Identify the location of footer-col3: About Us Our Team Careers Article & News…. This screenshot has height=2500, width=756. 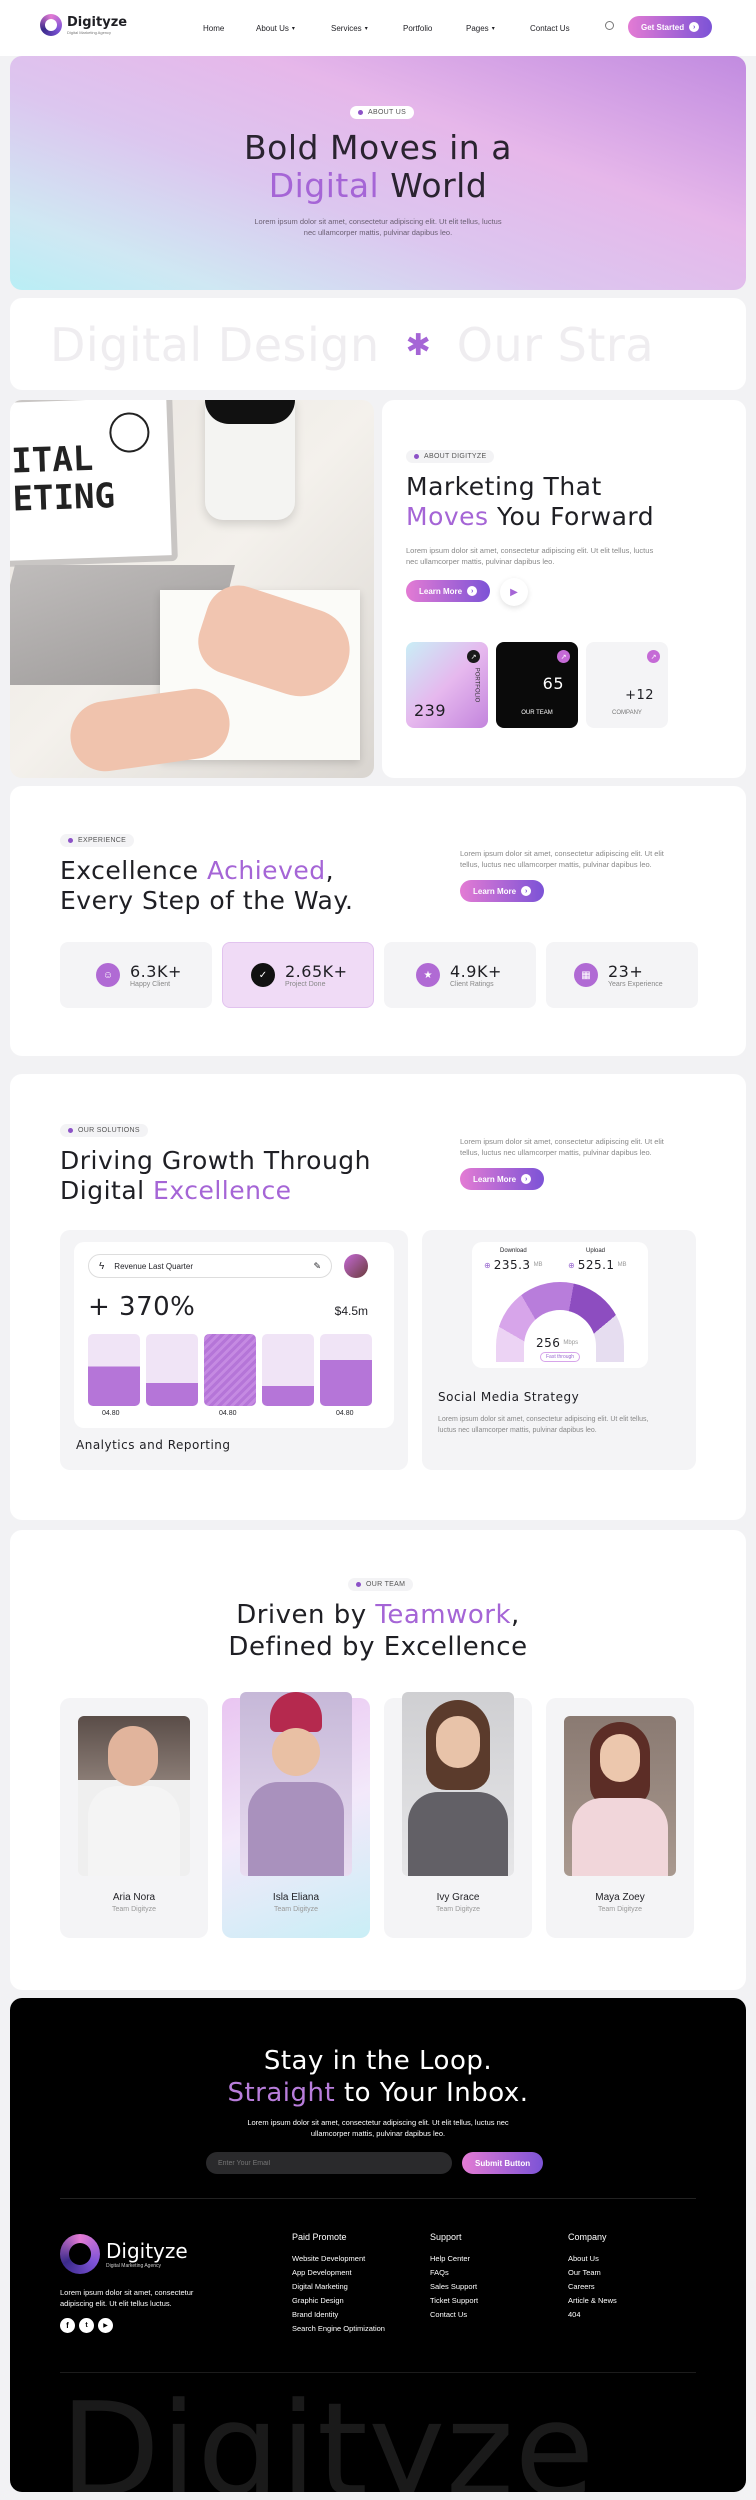
(592, 2287).